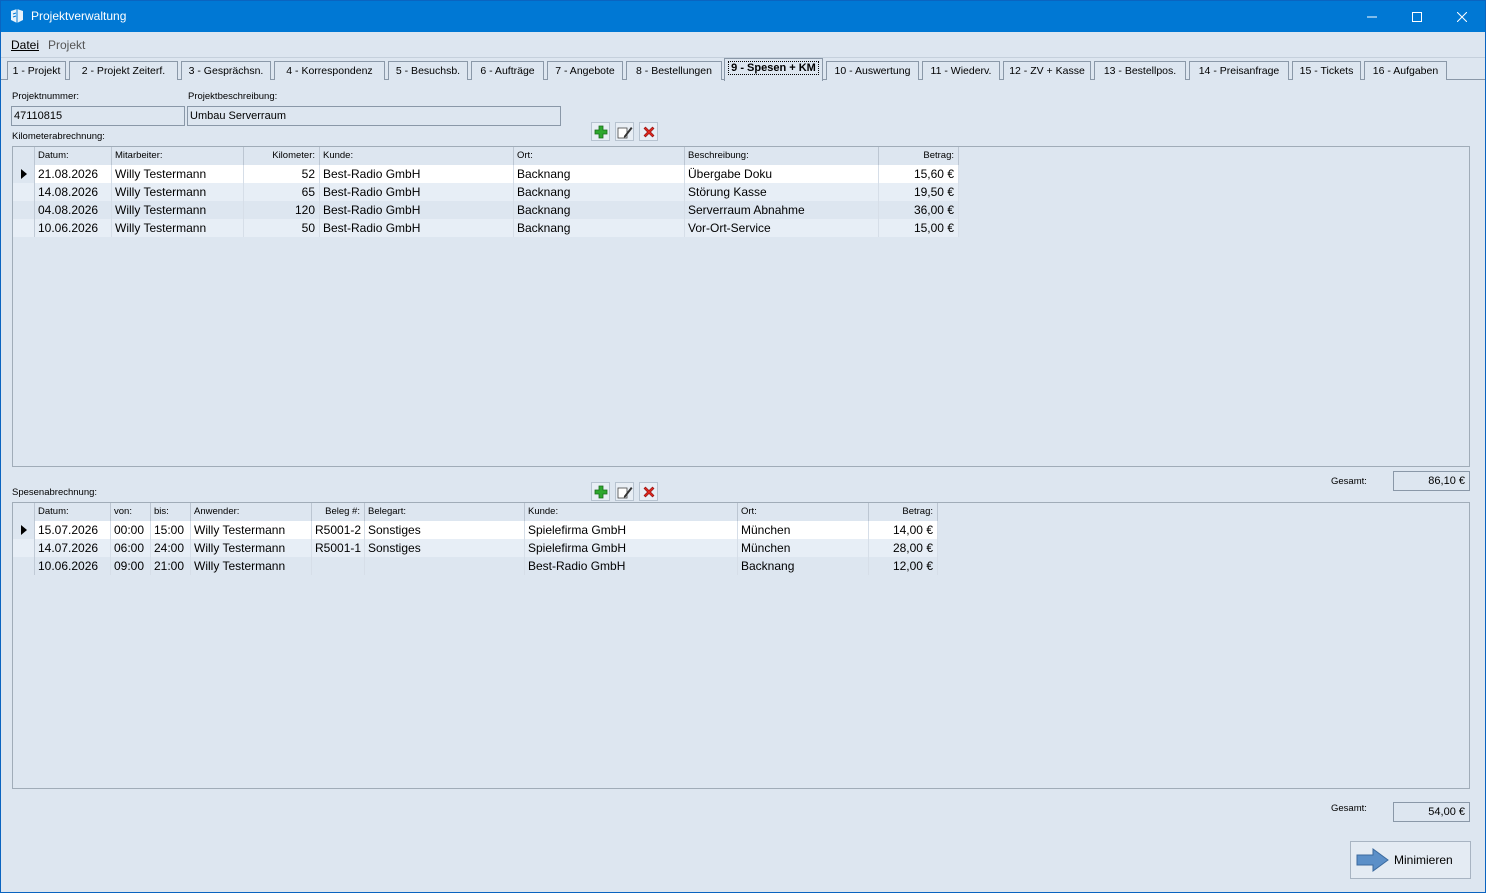 The image size is (1486, 893). Describe the element at coordinates (782, 156) in the screenshot. I see `km-header-beschreibung: Beschreibung:` at that location.